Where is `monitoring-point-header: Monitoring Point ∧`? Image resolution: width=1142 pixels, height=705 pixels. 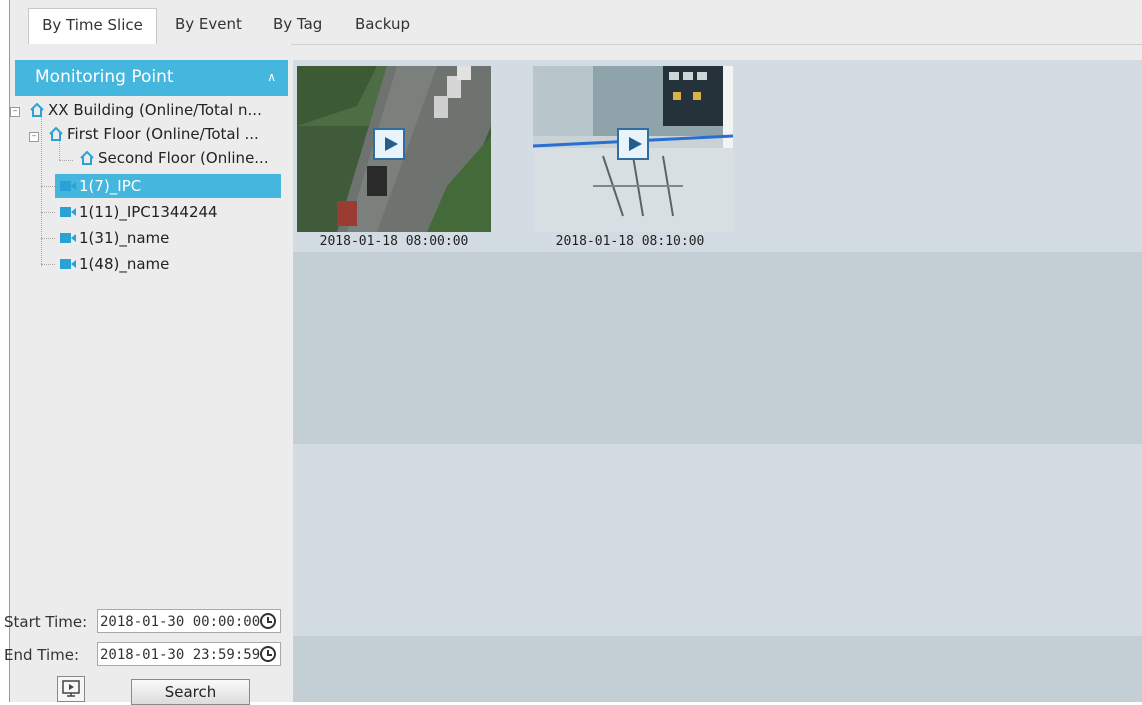
monitoring-point-header: Monitoring Point ∧ is located at coordinates (151, 78).